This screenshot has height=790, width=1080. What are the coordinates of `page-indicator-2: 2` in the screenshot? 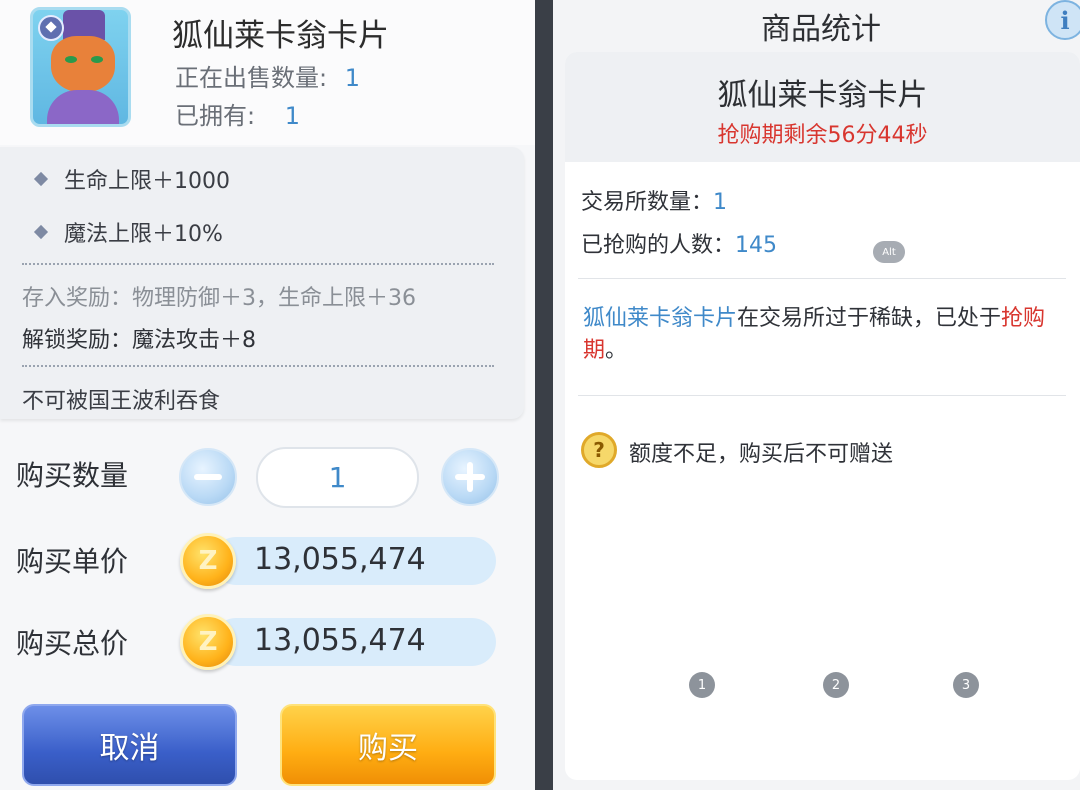 It's located at (836, 685).